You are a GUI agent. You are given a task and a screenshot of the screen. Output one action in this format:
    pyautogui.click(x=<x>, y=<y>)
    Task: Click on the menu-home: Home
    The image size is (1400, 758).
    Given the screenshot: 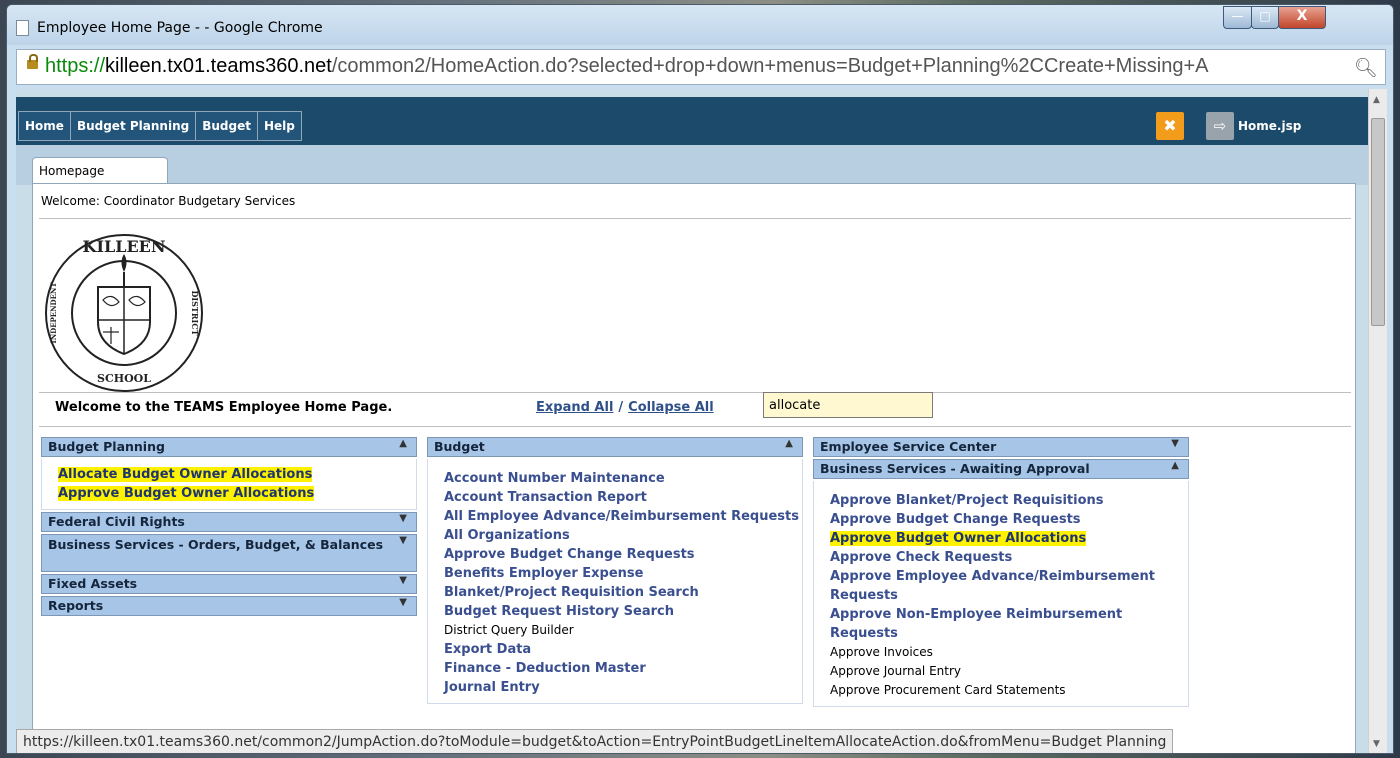 What is the action you would take?
    pyautogui.click(x=44, y=126)
    